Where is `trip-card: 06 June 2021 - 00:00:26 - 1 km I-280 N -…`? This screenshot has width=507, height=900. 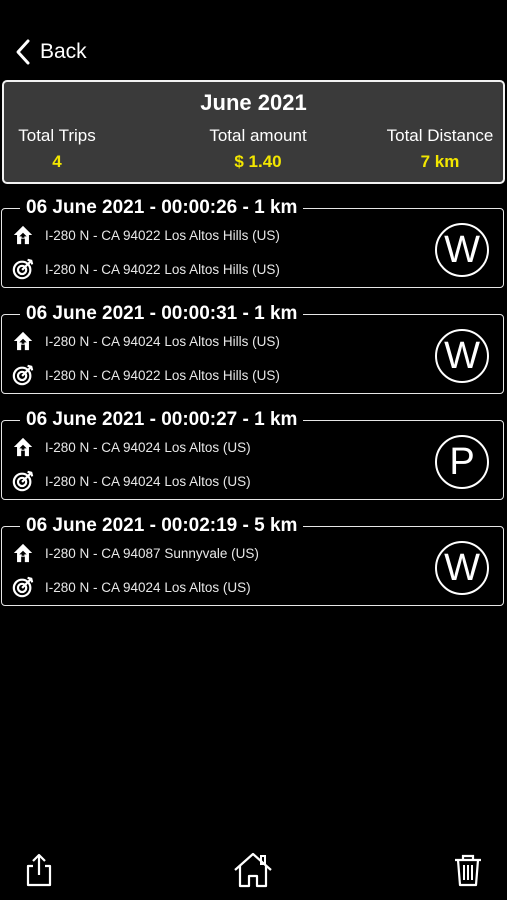 trip-card: 06 June 2021 - 00:00:26 - 1 km I-280 N -… is located at coordinates (252, 241).